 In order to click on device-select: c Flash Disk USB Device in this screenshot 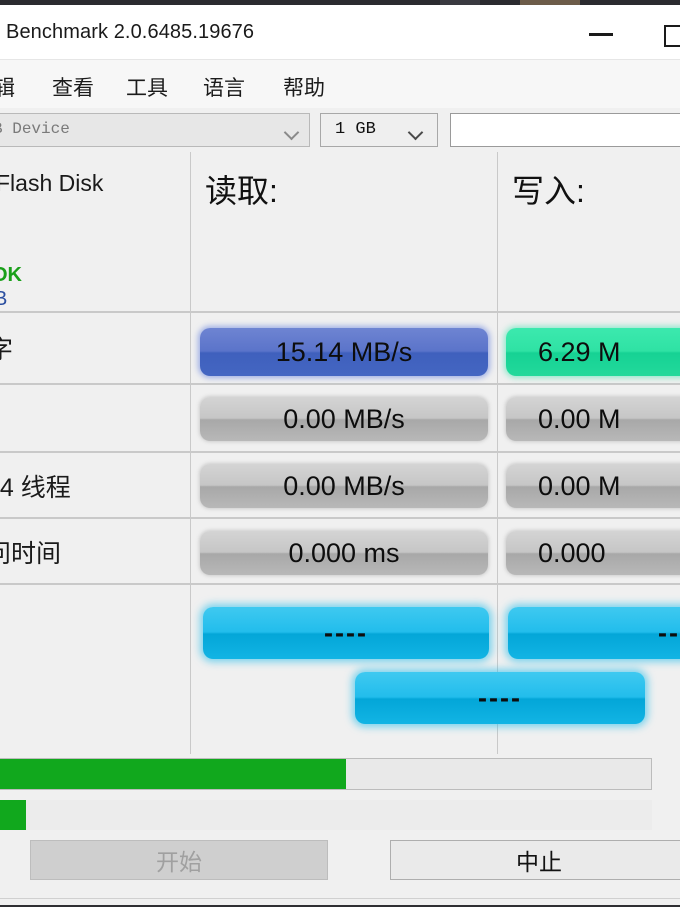, I will do `click(155, 130)`.